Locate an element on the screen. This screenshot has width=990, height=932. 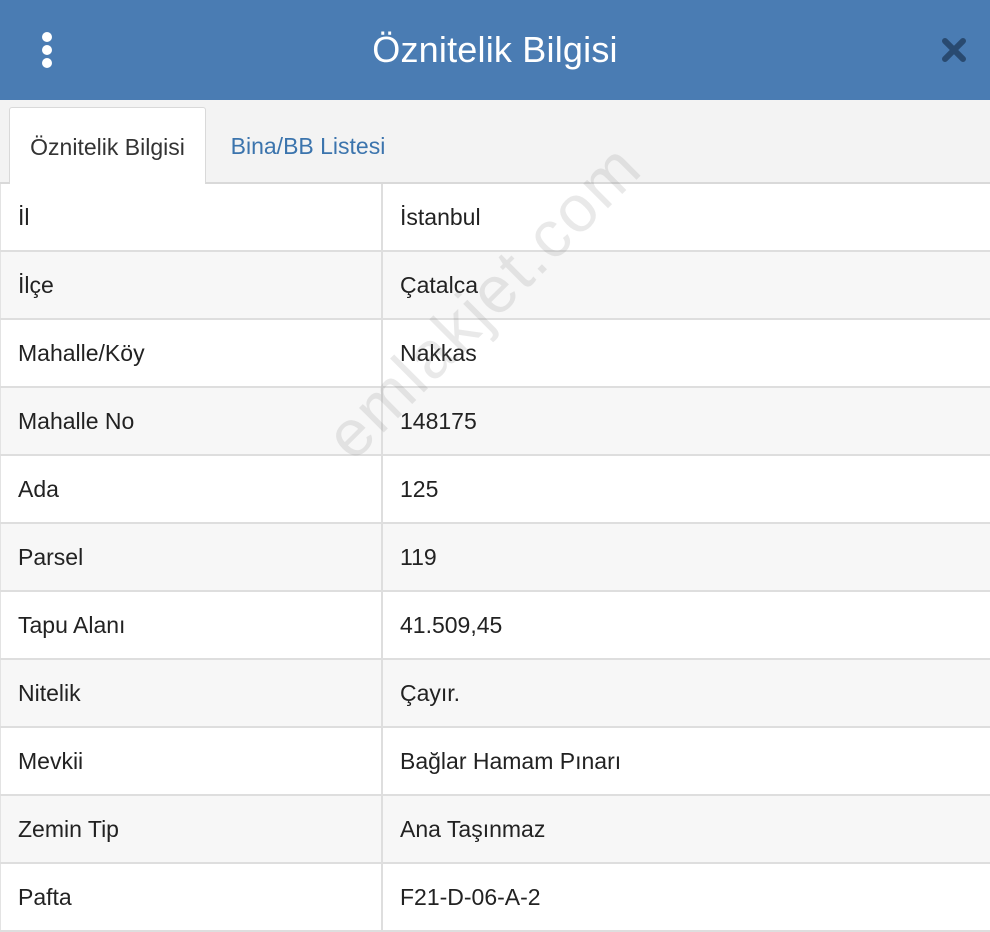
table-row: İl İstanbul is located at coordinates (495, 218).